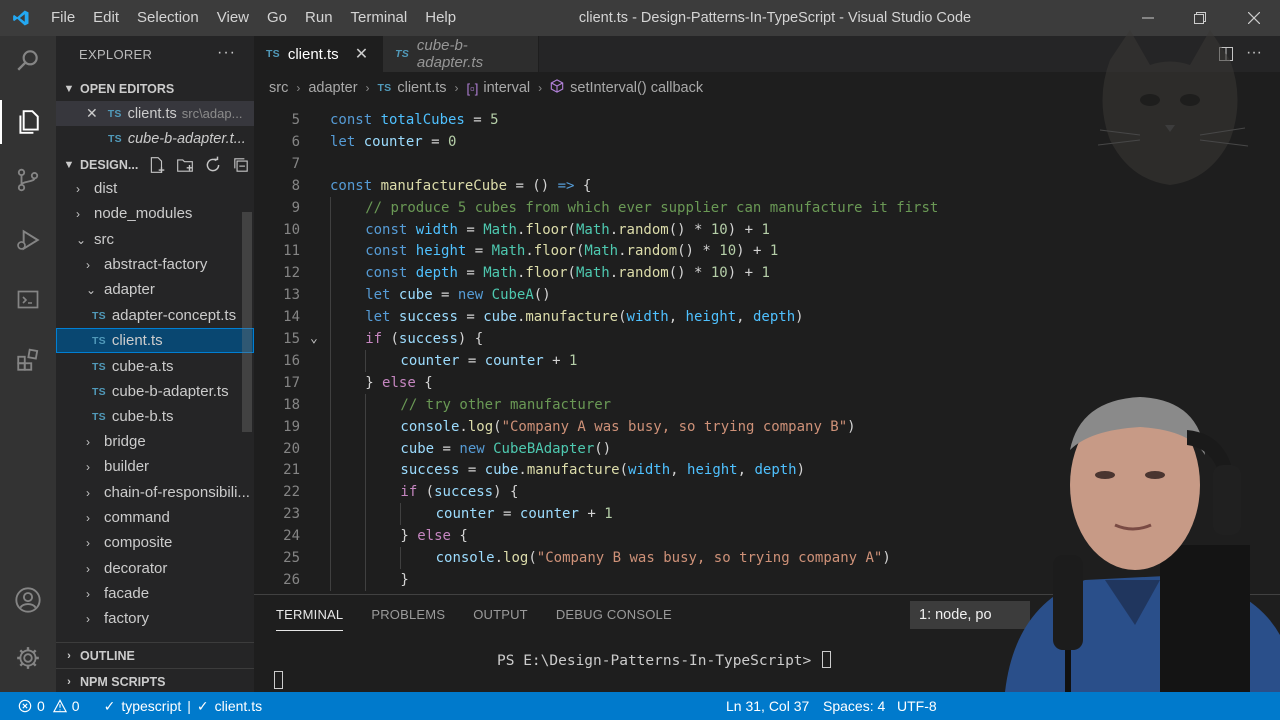 Image resolution: width=1280 pixels, height=720 pixels. What do you see at coordinates (63, 18) in the screenshot?
I see `menu-file: File` at bounding box center [63, 18].